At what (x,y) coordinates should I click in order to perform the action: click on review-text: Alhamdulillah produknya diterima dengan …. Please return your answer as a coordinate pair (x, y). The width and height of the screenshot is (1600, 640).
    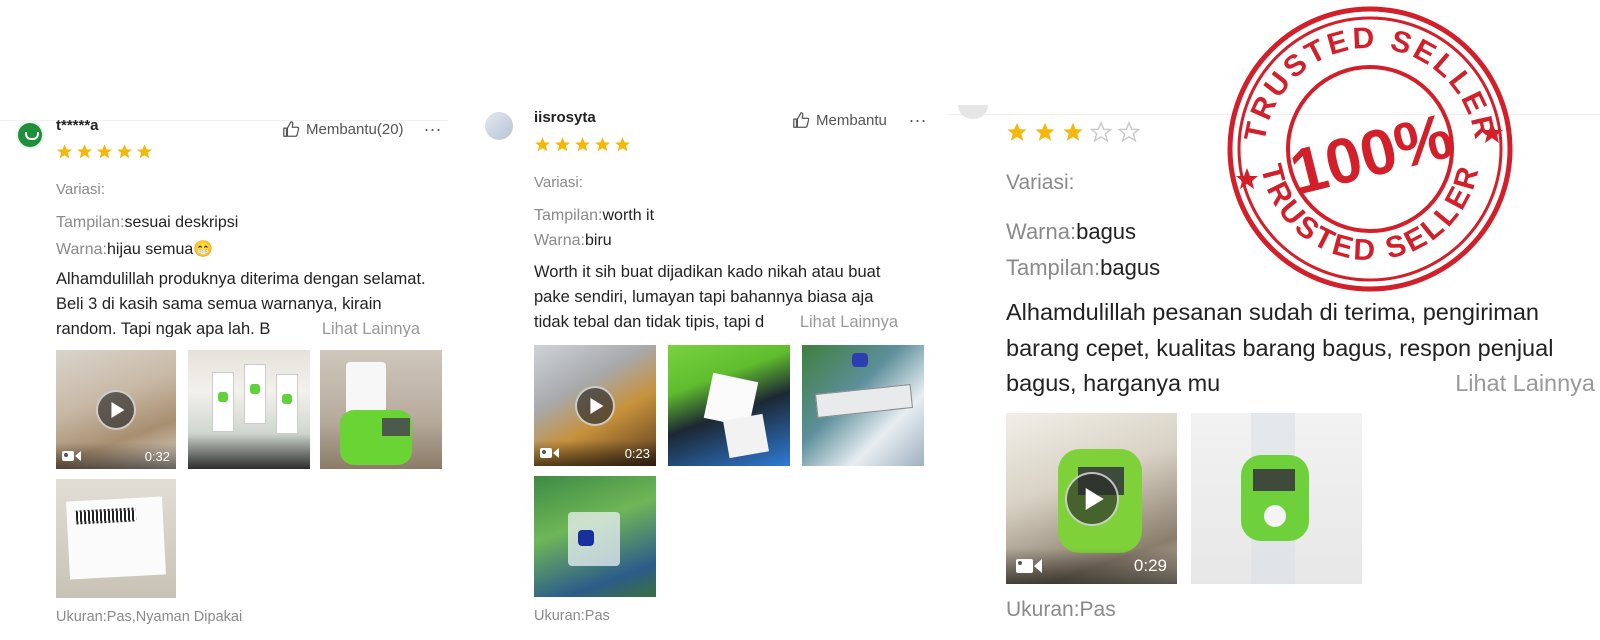
    Looking at the image, I should click on (245, 302).